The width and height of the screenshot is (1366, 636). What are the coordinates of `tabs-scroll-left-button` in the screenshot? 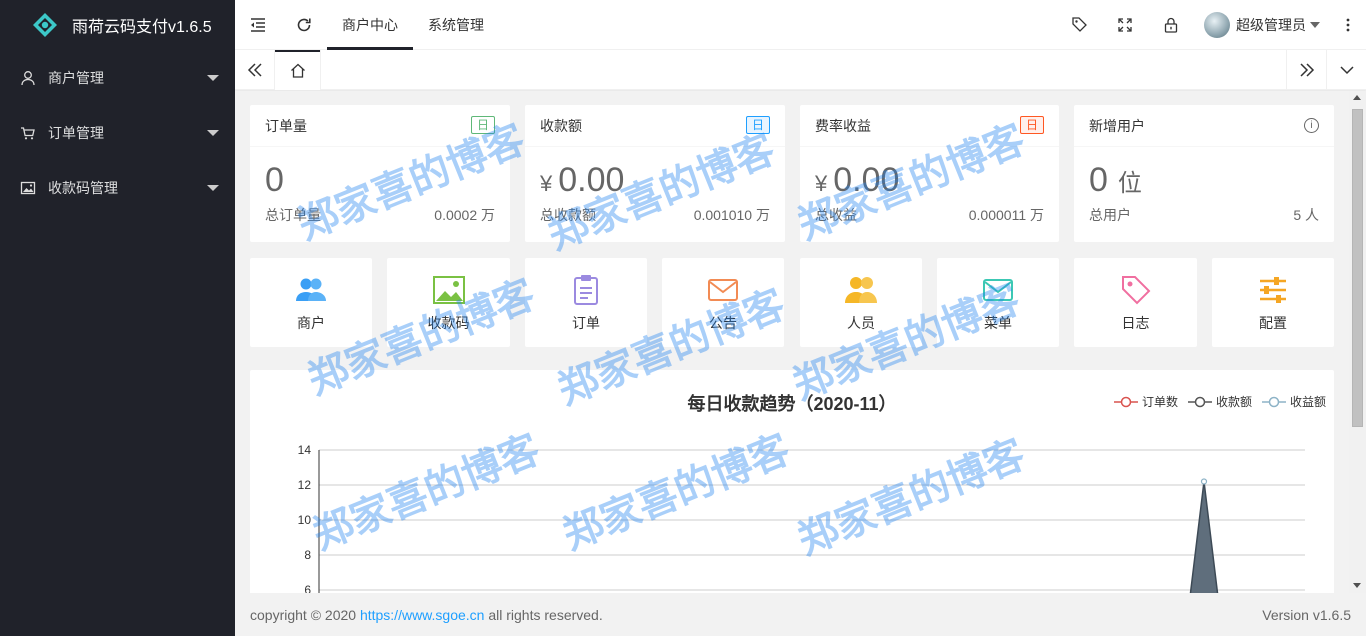 It's located at (255, 70).